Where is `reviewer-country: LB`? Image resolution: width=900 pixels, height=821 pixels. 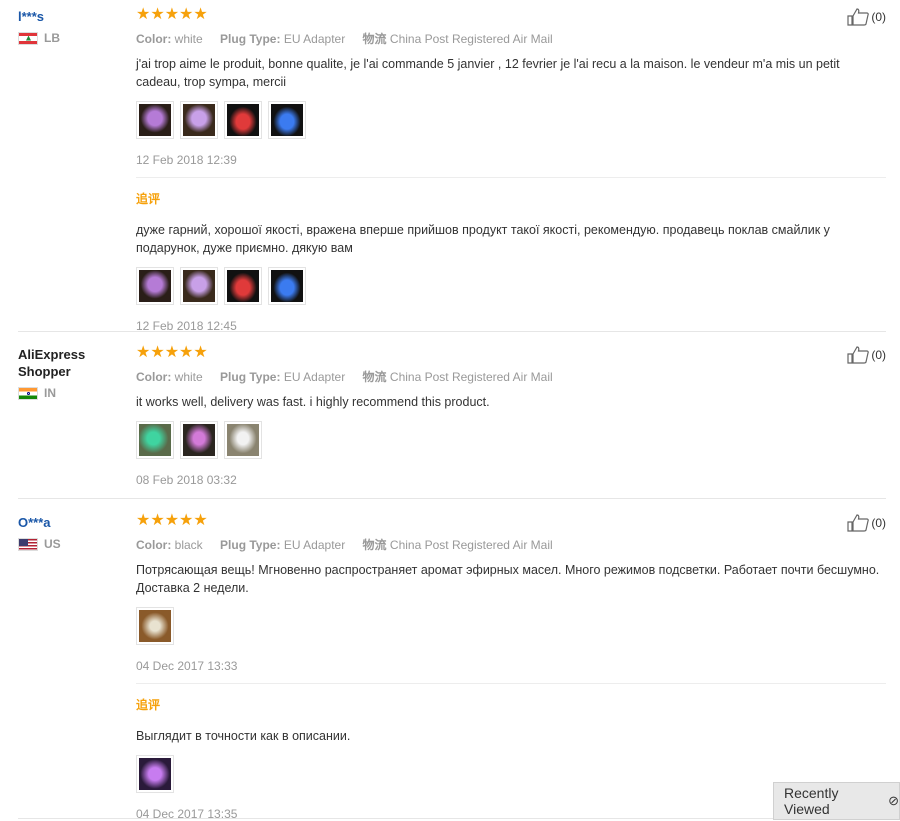
reviewer-country: LB is located at coordinates (73, 38).